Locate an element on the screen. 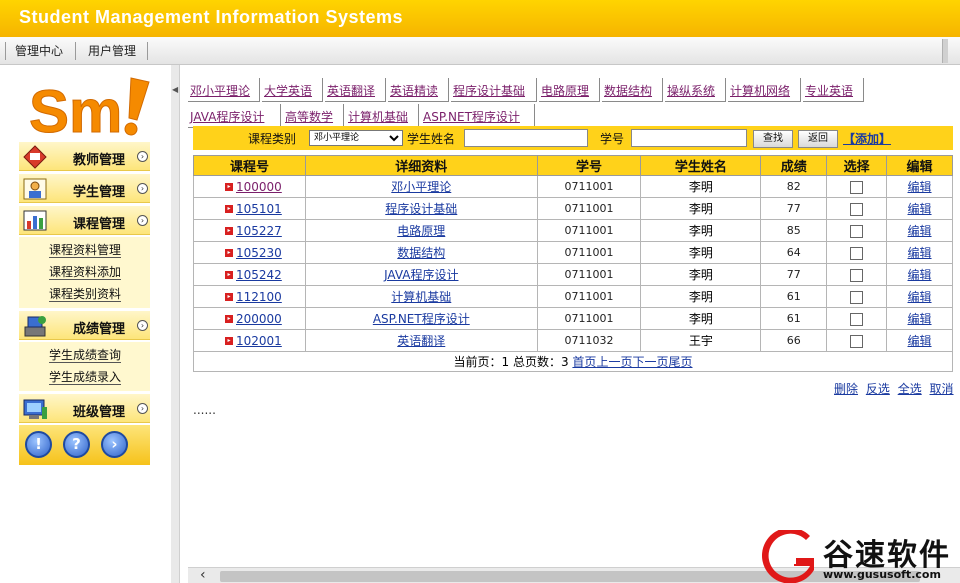 This screenshot has height=583, width=960. menu-class-management: 班级管理 › is located at coordinates (84, 408).